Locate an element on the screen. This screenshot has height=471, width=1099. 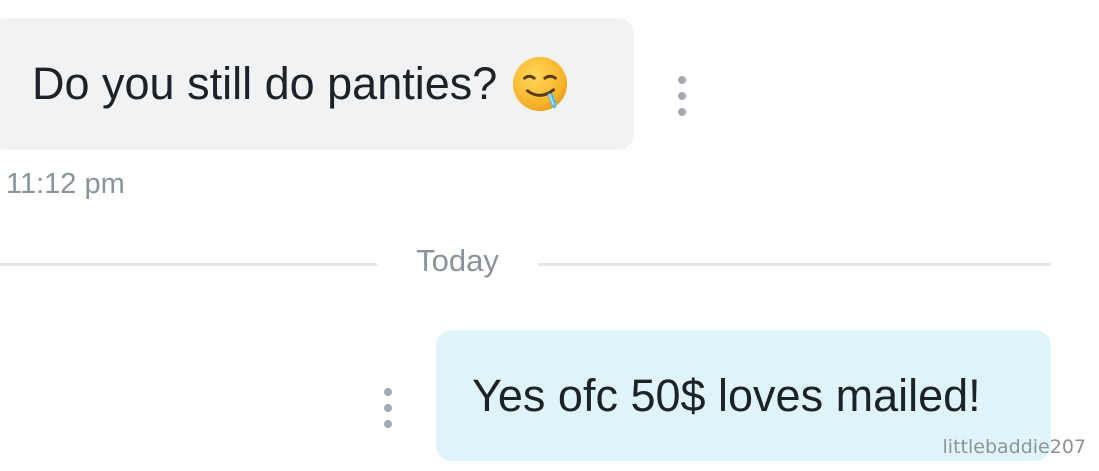
watermark: littlebaddie207 is located at coordinates (1014, 447).